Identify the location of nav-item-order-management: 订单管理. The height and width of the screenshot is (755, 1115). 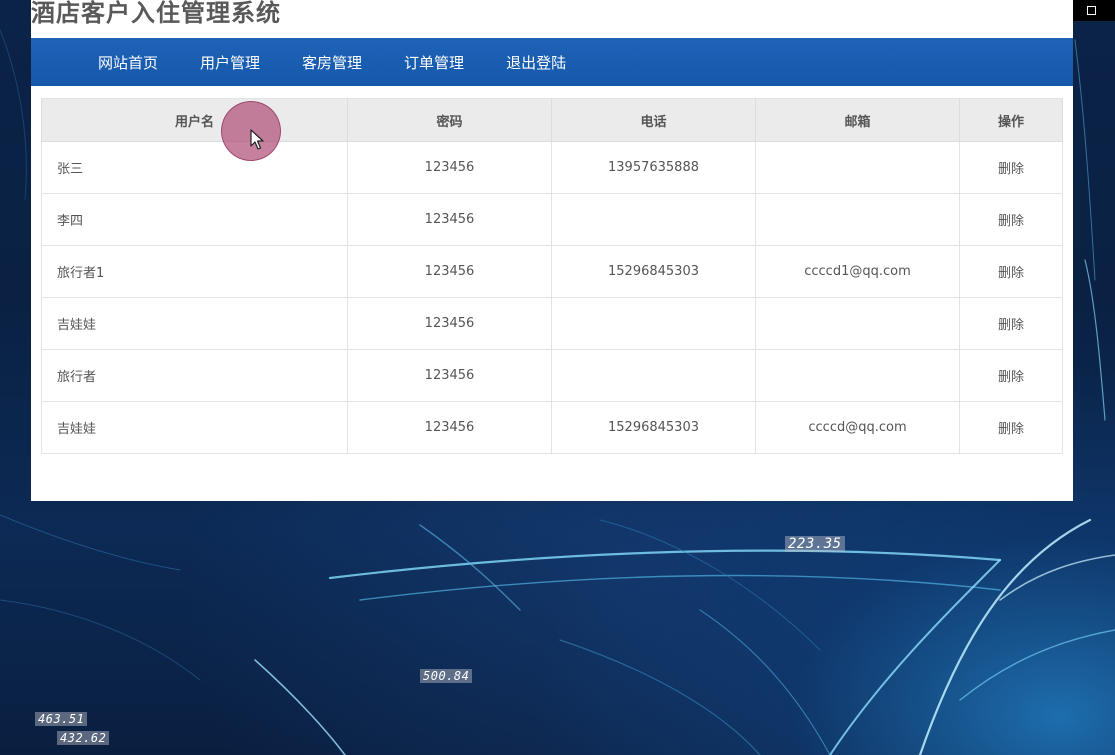
(434, 62).